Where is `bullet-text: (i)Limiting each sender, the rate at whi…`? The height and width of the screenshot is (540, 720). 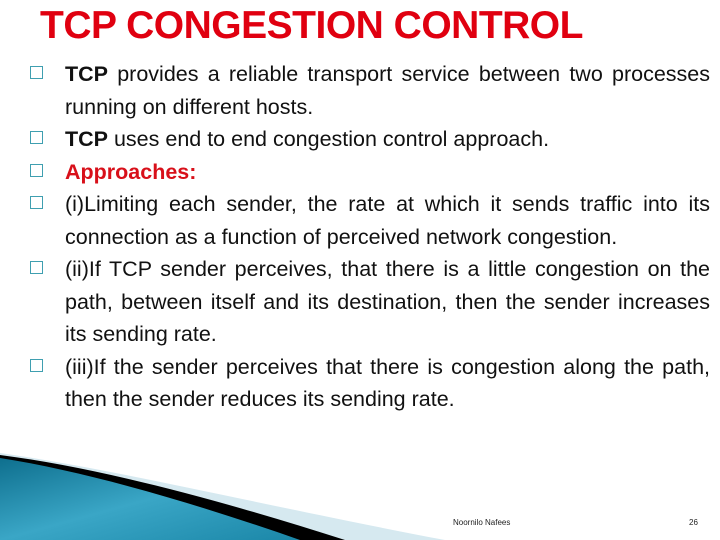
bullet-text: (i)Limiting each sender, the rate at whi… is located at coordinates (387, 220).